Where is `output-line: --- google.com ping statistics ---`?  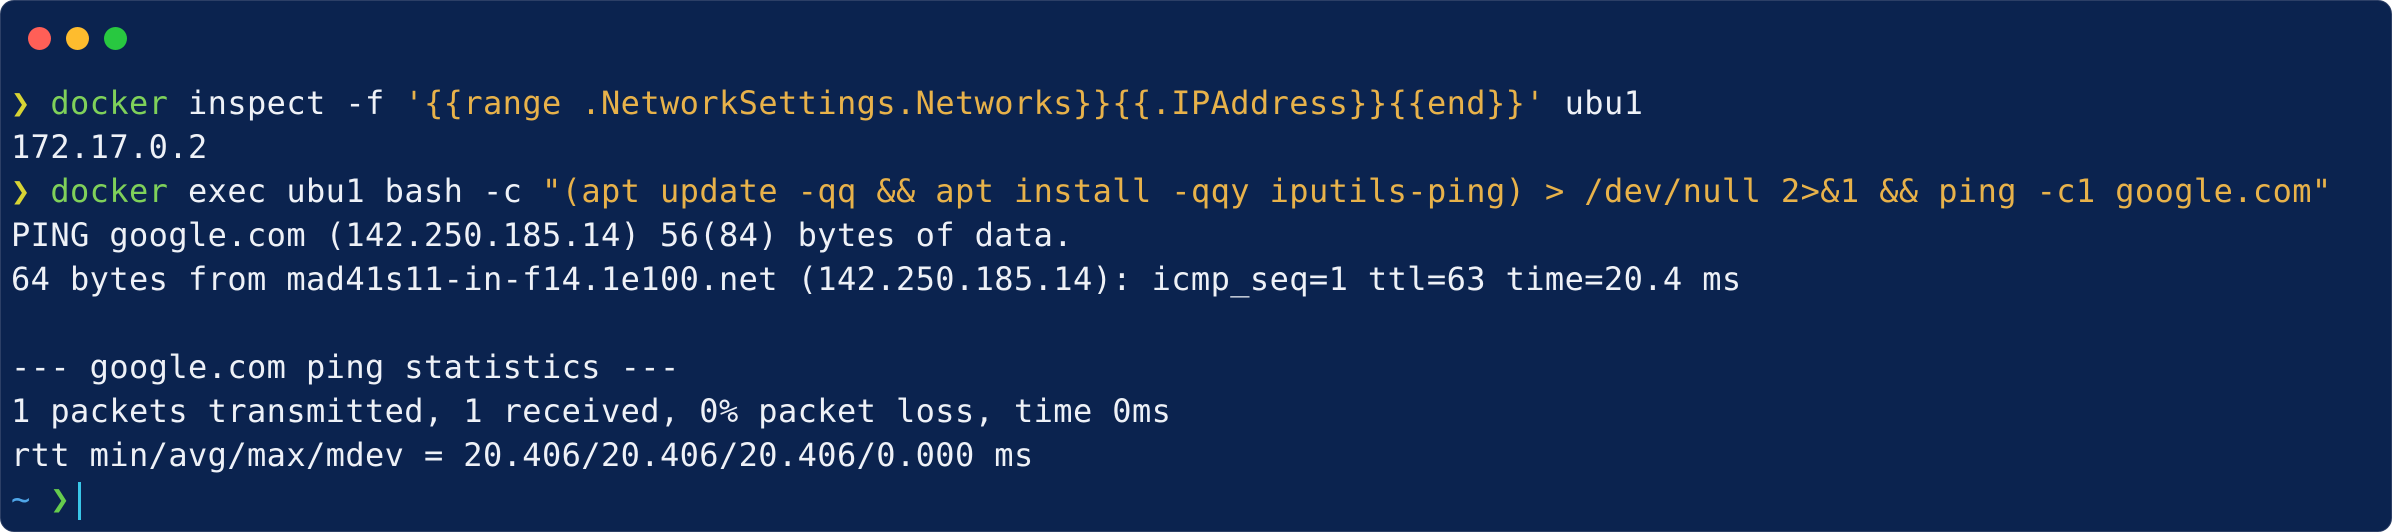
output-line: --- google.com ping statistics --- is located at coordinates (345, 367).